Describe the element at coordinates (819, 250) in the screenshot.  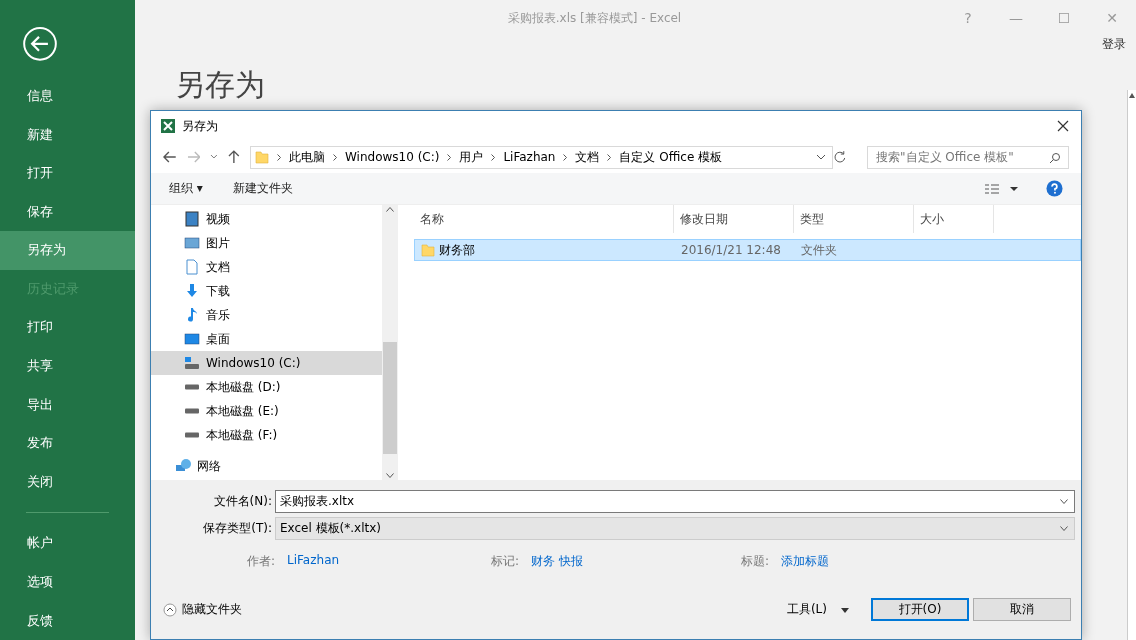
I see `table-cell-text: 文件夹` at that location.